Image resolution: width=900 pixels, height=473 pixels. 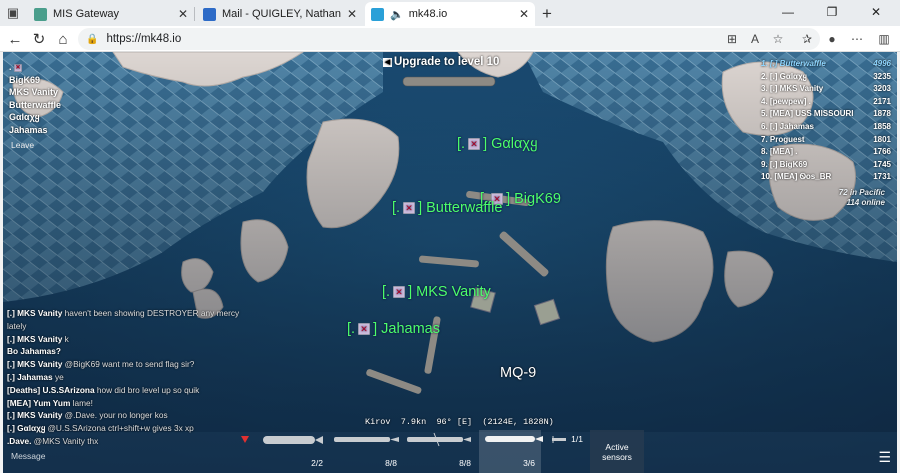 What do you see at coordinates (92, 39) in the screenshot?
I see `lock-icon: 🔒` at bounding box center [92, 39].